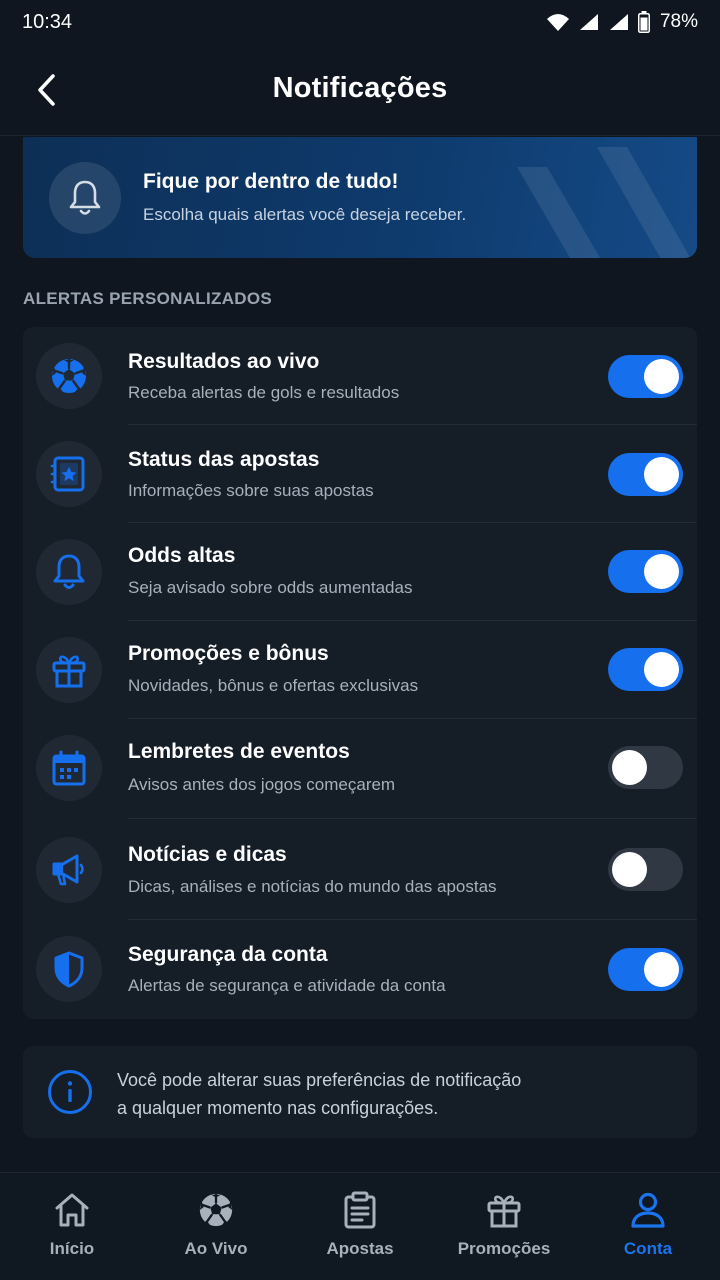 This screenshot has width=720, height=1280. Describe the element at coordinates (643, 22) in the screenshot. I see `battery-icon` at that location.